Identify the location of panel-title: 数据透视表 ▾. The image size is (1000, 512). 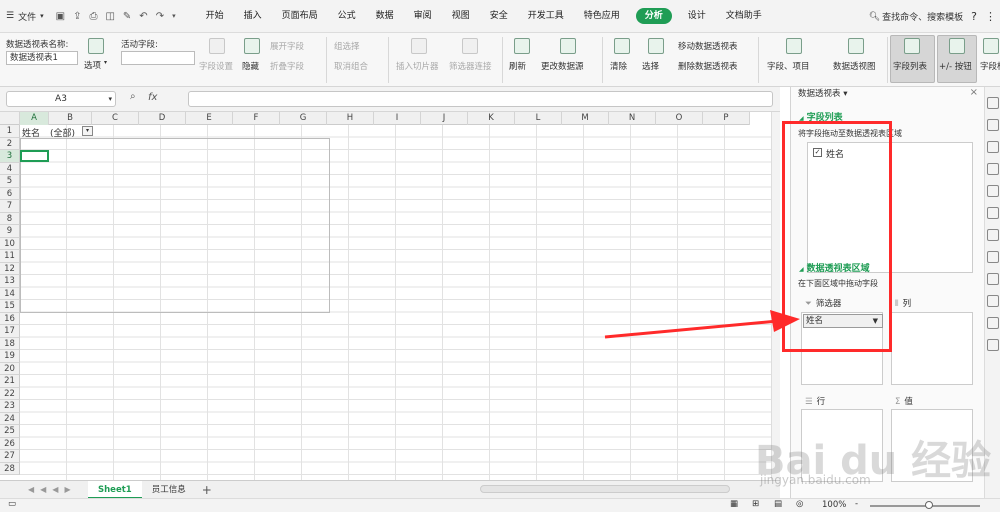
(822, 93).